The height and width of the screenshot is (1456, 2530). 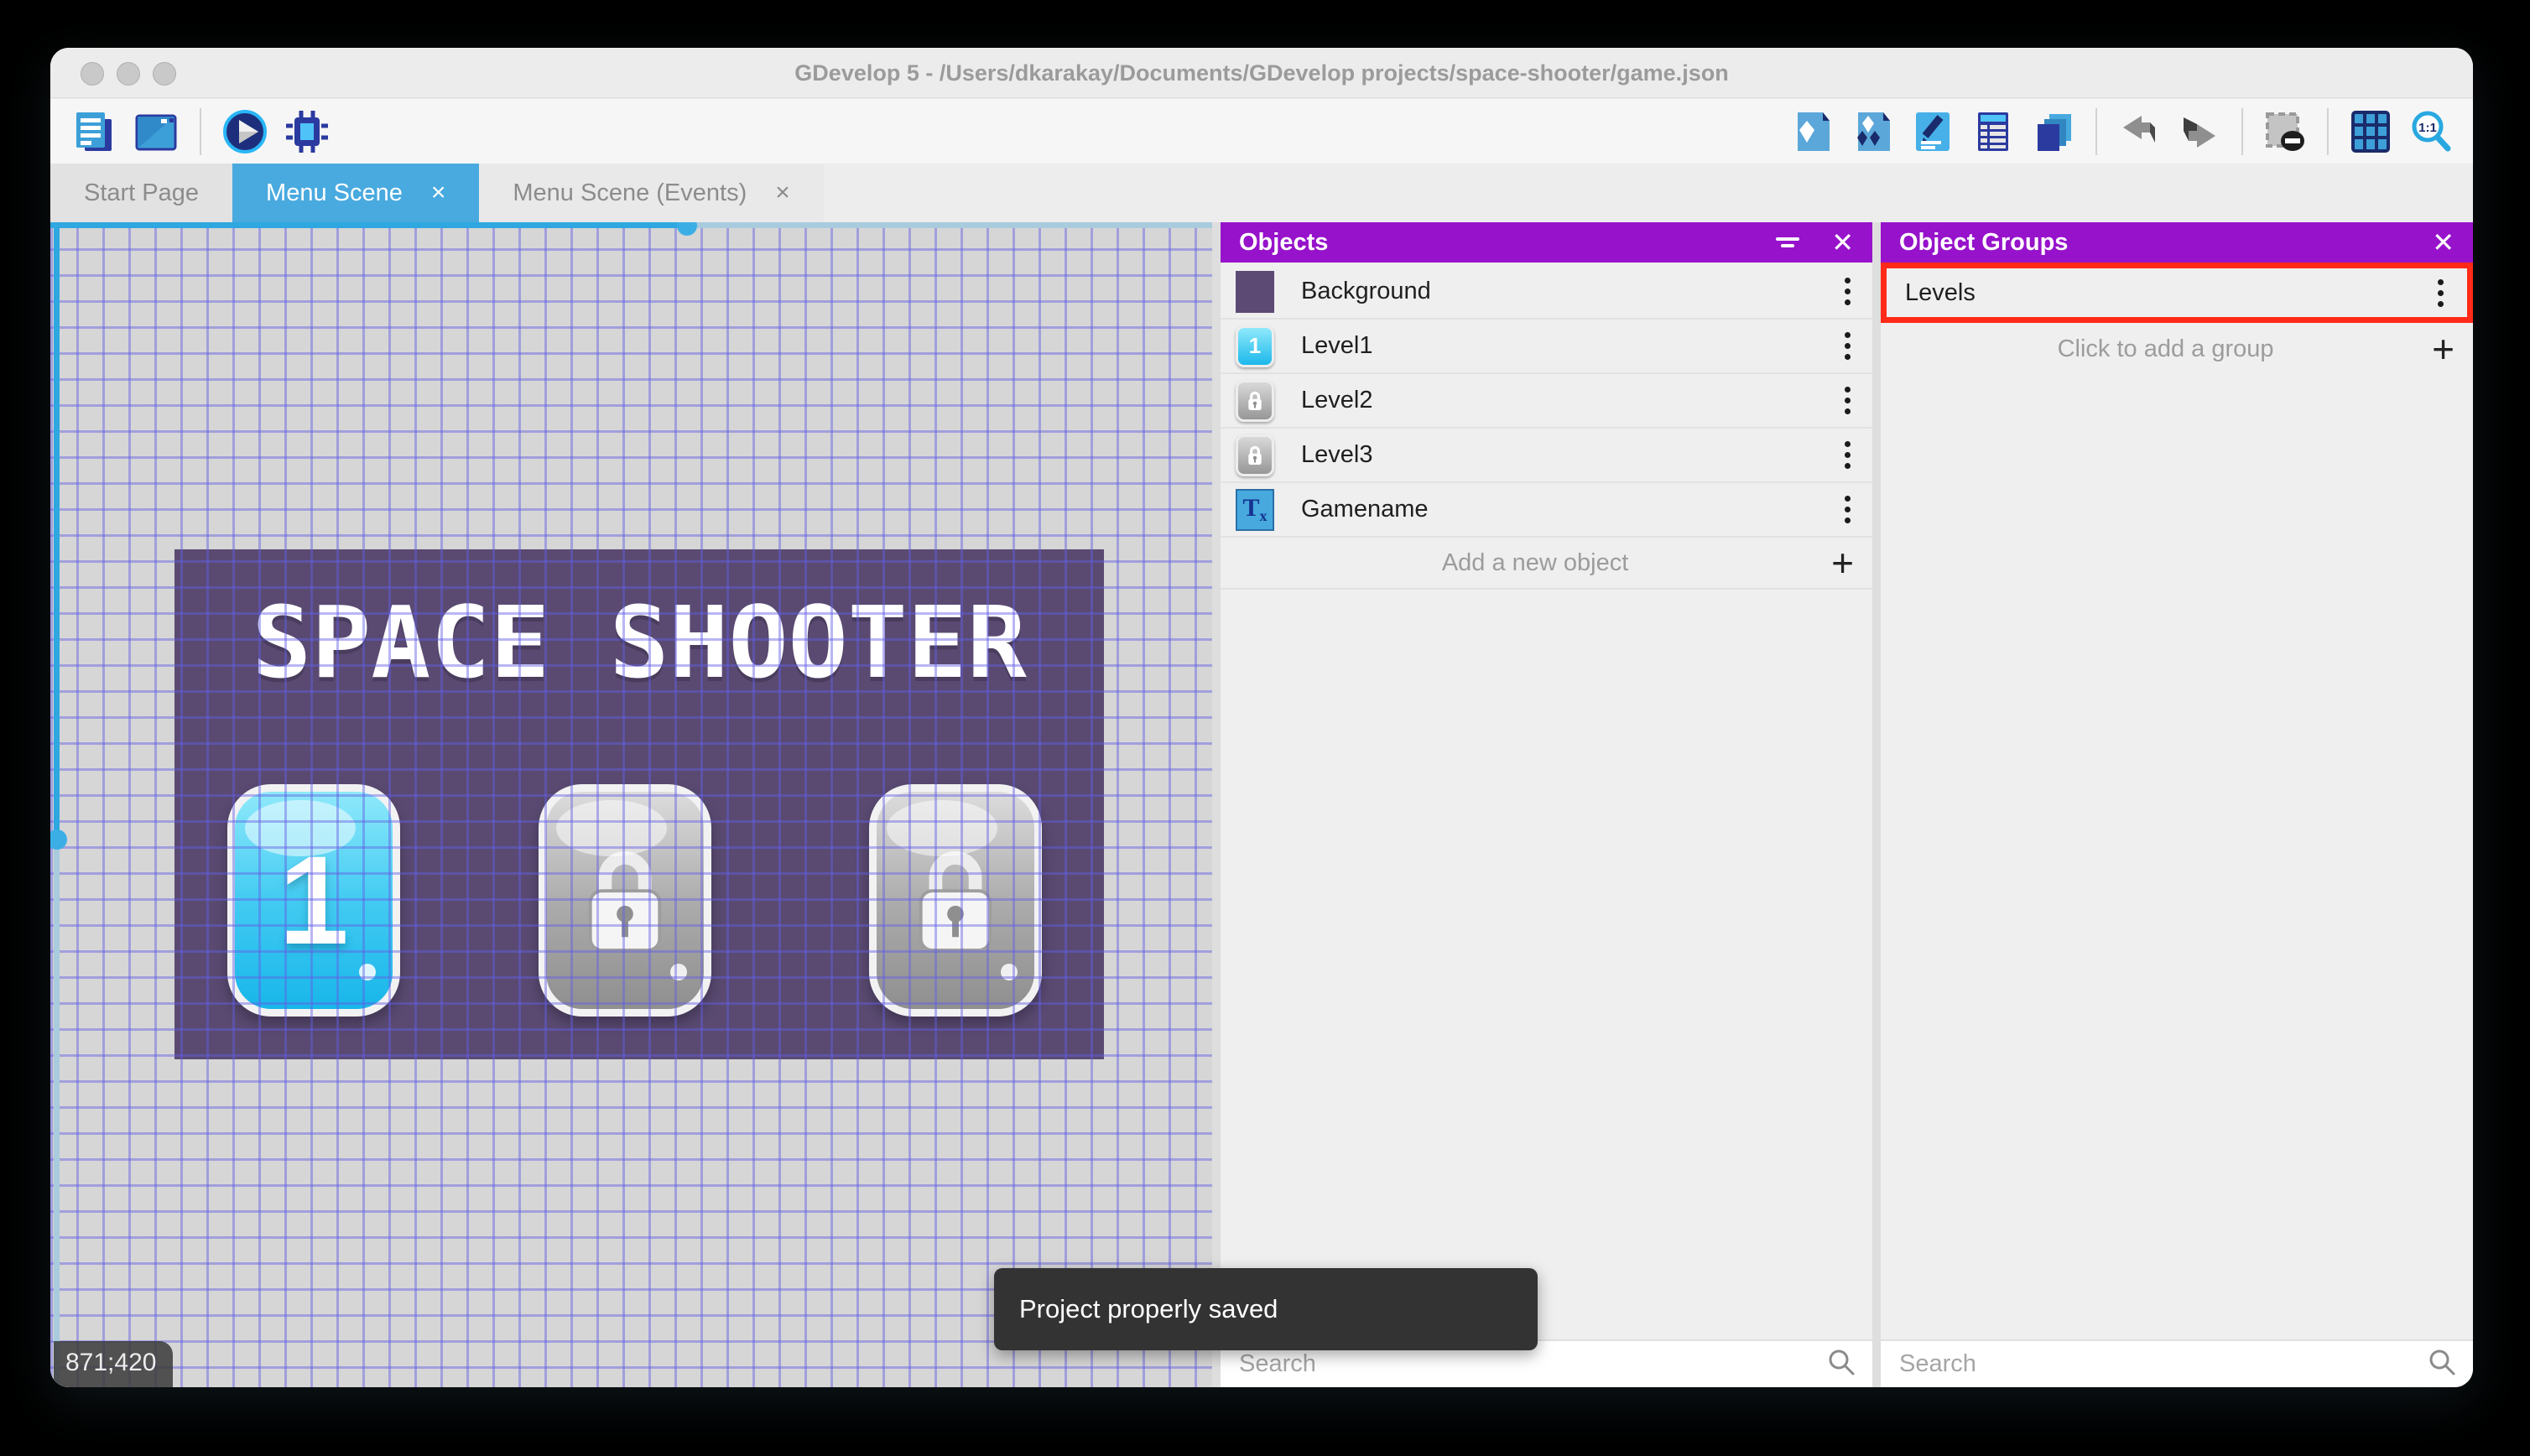 What do you see at coordinates (1546, 292) in the screenshot?
I see `object-row-background: Background` at bounding box center [1546, 292].